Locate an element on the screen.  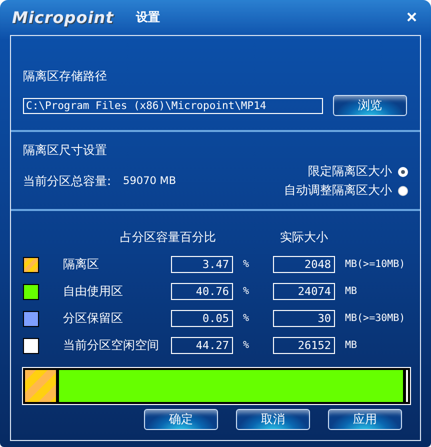
app-logo: Micropoint is located at coordinates (63, 17).